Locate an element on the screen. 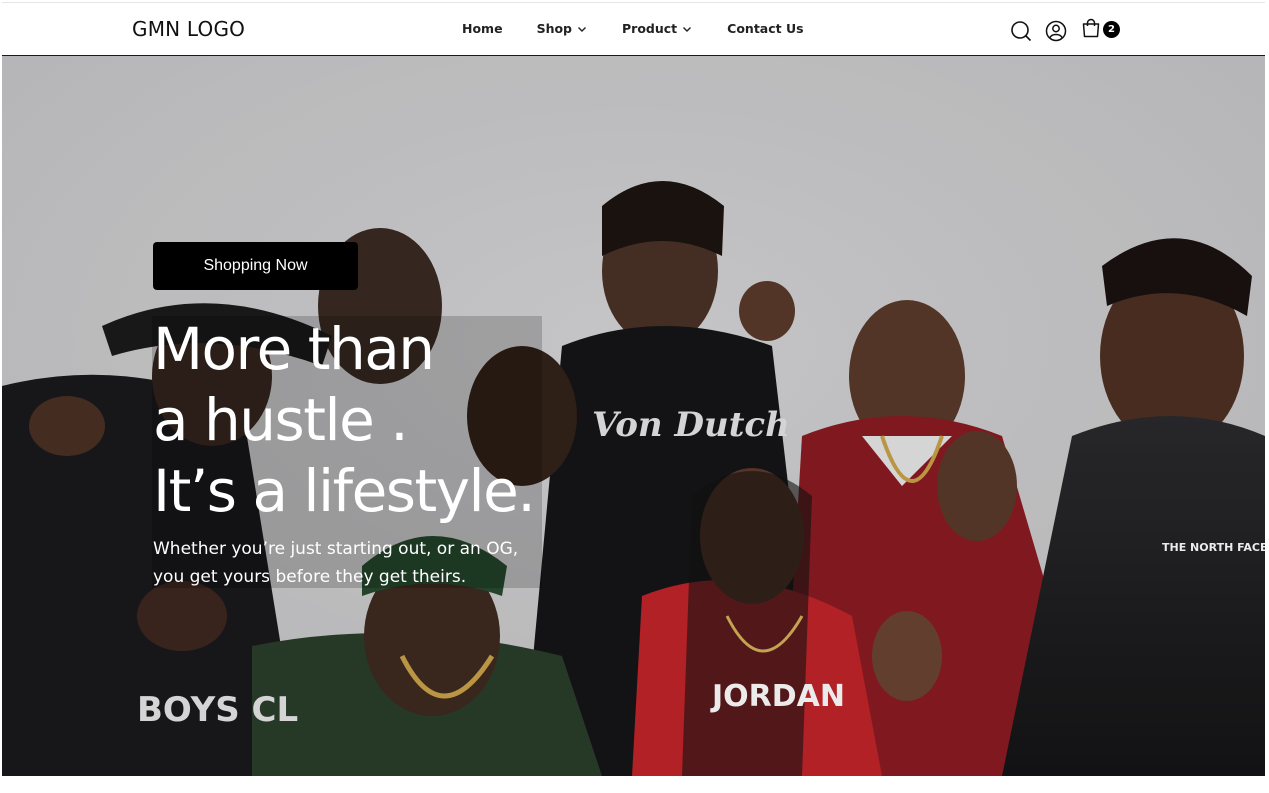 The image size is (1269, 793). header-icons: 2 is located at coordinates (1065, 30).